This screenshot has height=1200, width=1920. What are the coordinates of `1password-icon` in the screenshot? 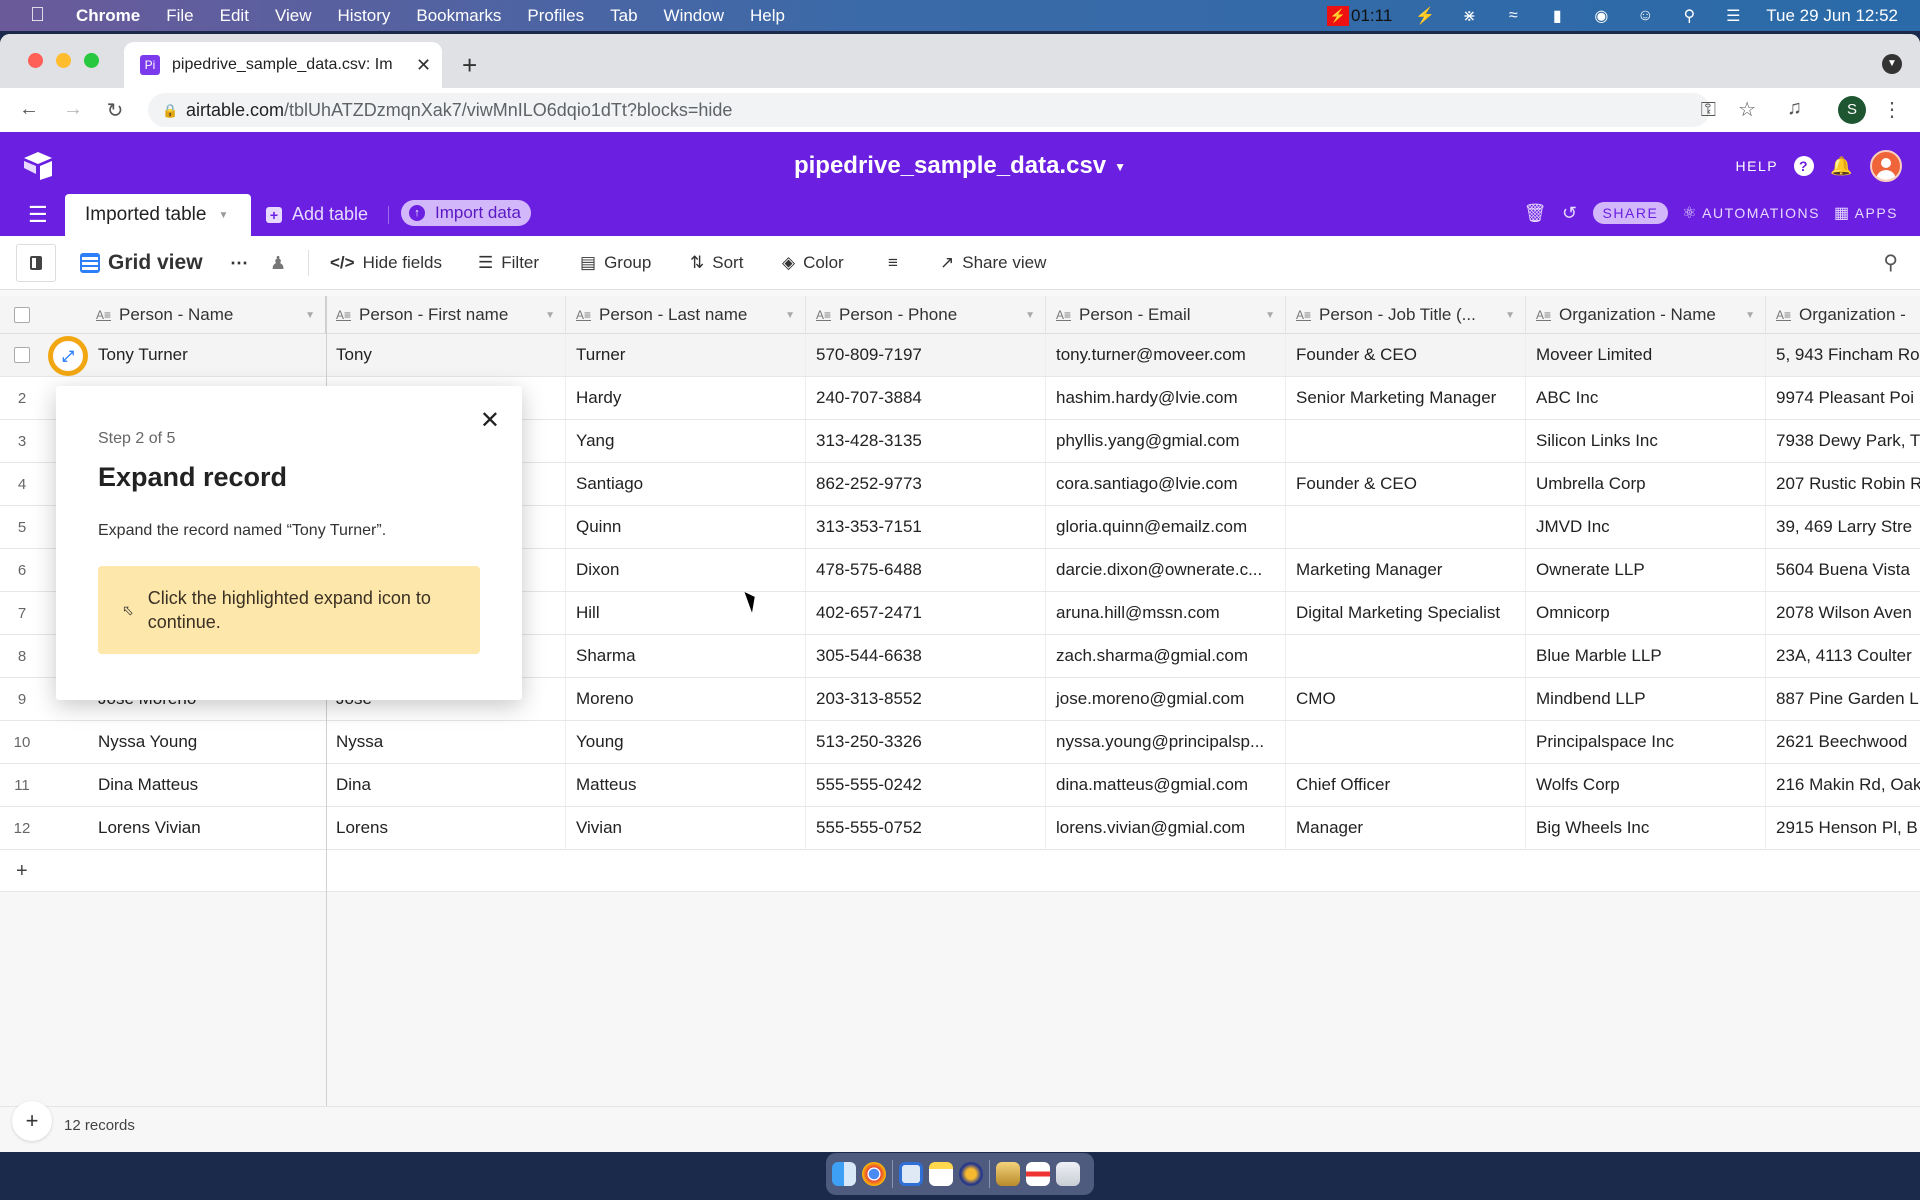 It's located at (911, 1174).